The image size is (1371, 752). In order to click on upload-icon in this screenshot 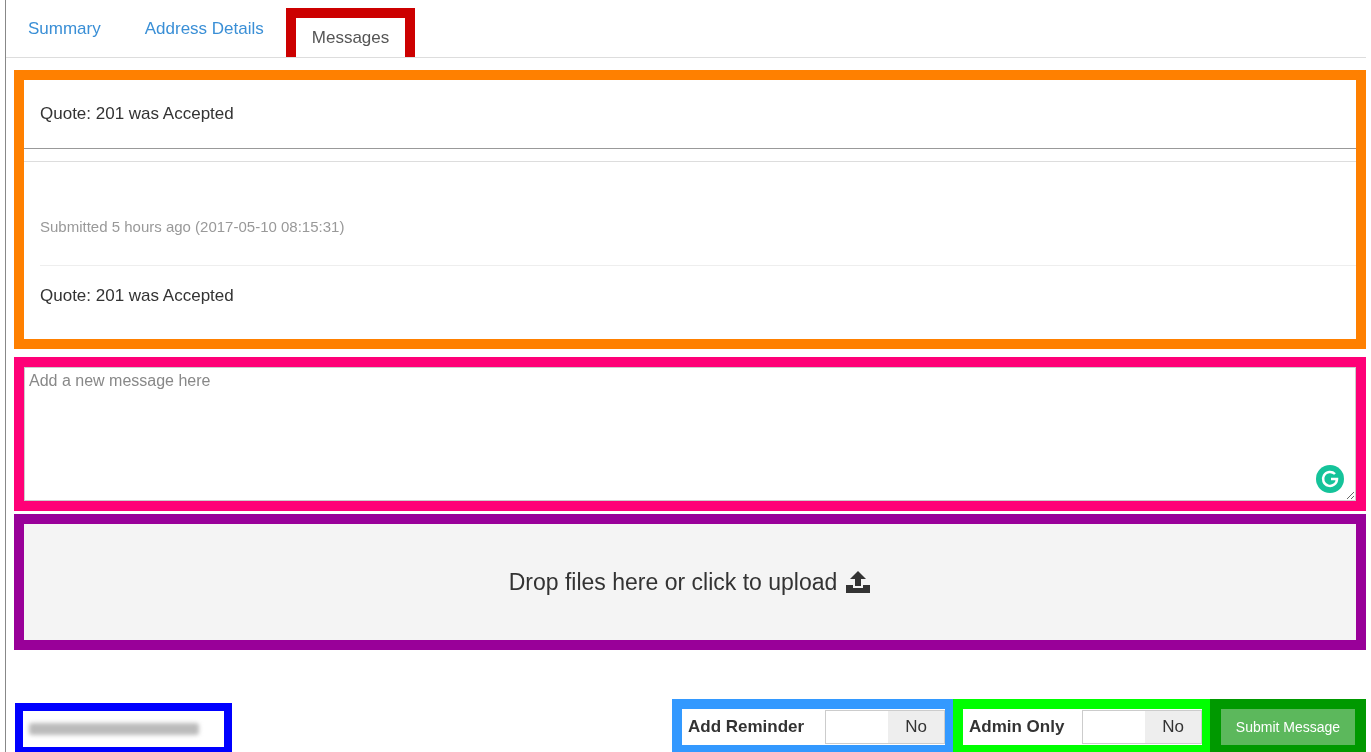, I will do `click(858, 582)`.